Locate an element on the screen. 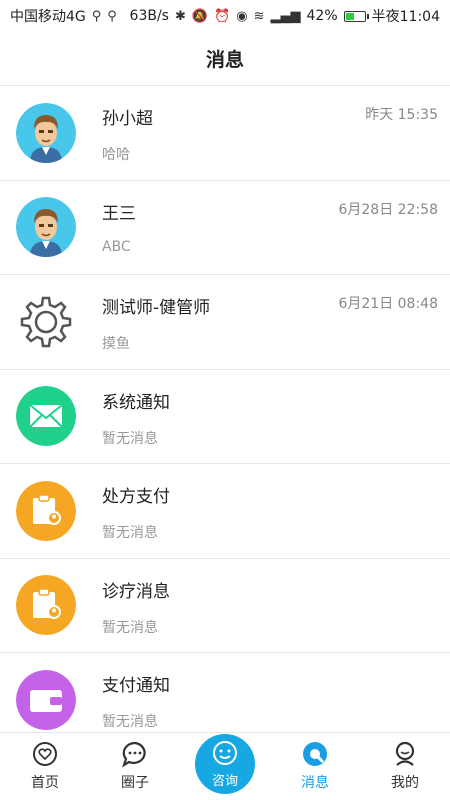 The width and height of the screenshot is (450, 800). gear-icon is located at coordinates (46, 322).